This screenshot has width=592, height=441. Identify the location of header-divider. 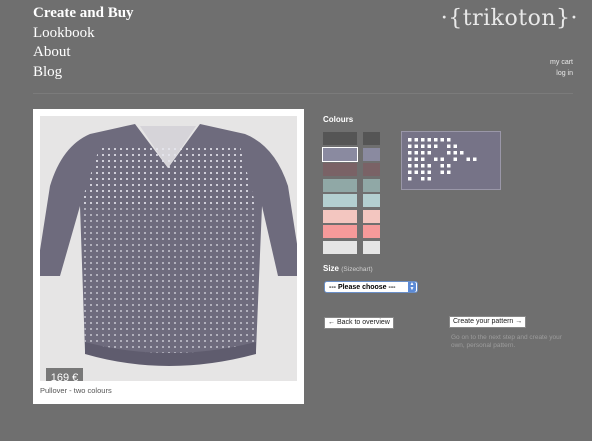
(303, 93).